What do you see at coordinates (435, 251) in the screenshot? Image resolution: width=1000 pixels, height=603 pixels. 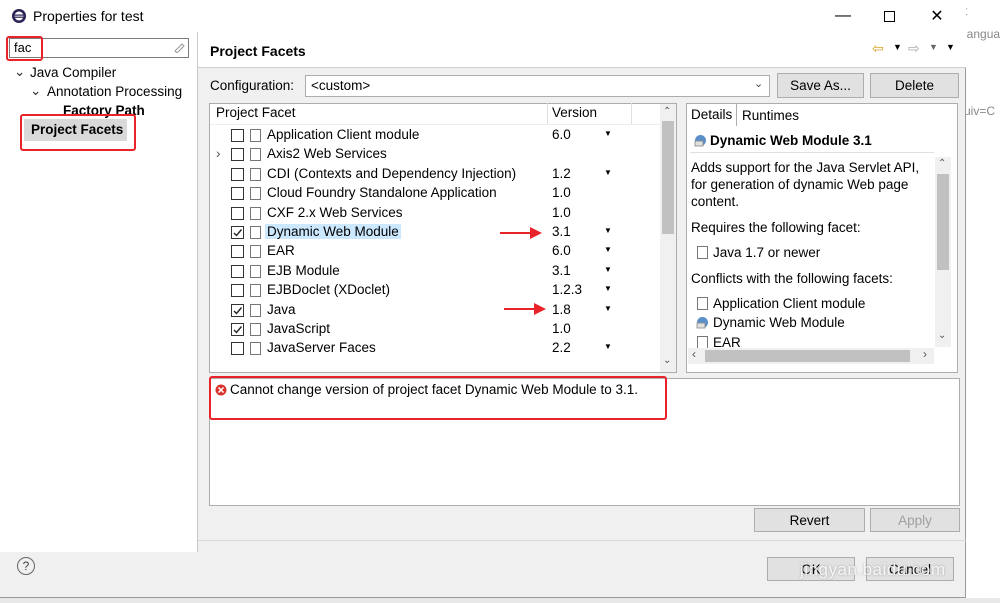 I see `table-row: EAR 6.0 ▼` at bounding box center [435, 251].